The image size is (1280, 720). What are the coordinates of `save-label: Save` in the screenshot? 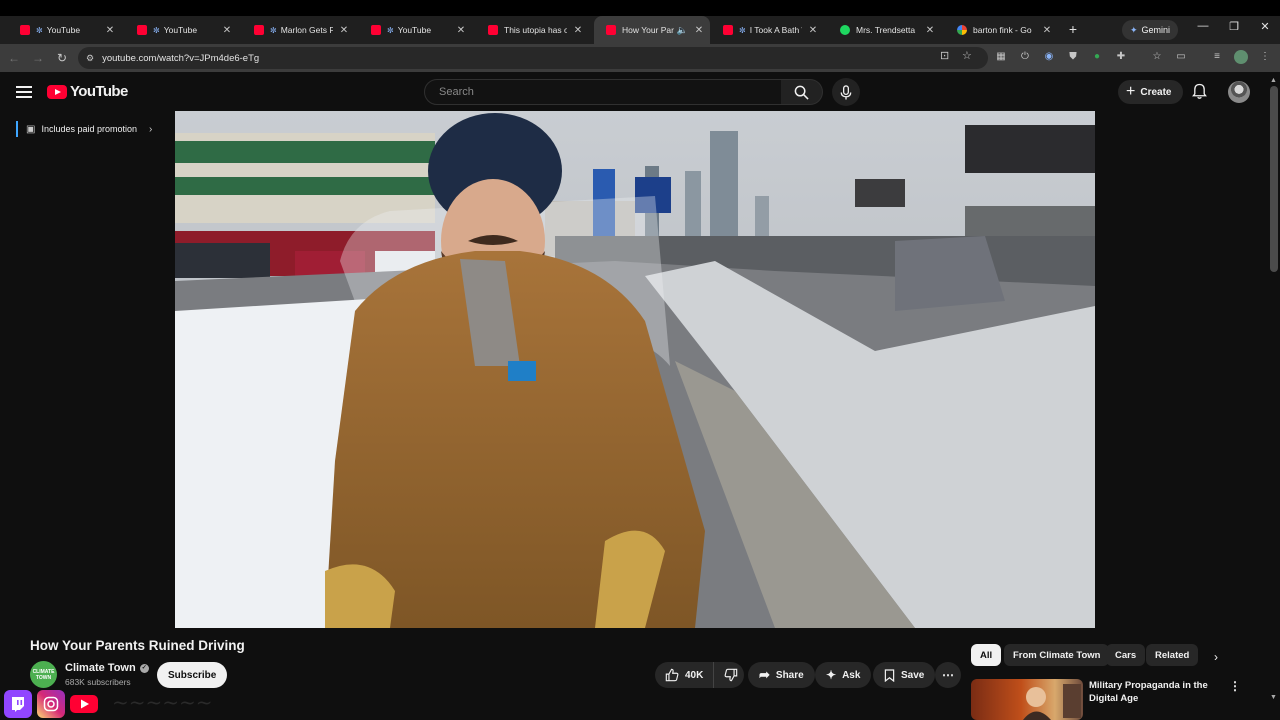 It's located at (913, 675).